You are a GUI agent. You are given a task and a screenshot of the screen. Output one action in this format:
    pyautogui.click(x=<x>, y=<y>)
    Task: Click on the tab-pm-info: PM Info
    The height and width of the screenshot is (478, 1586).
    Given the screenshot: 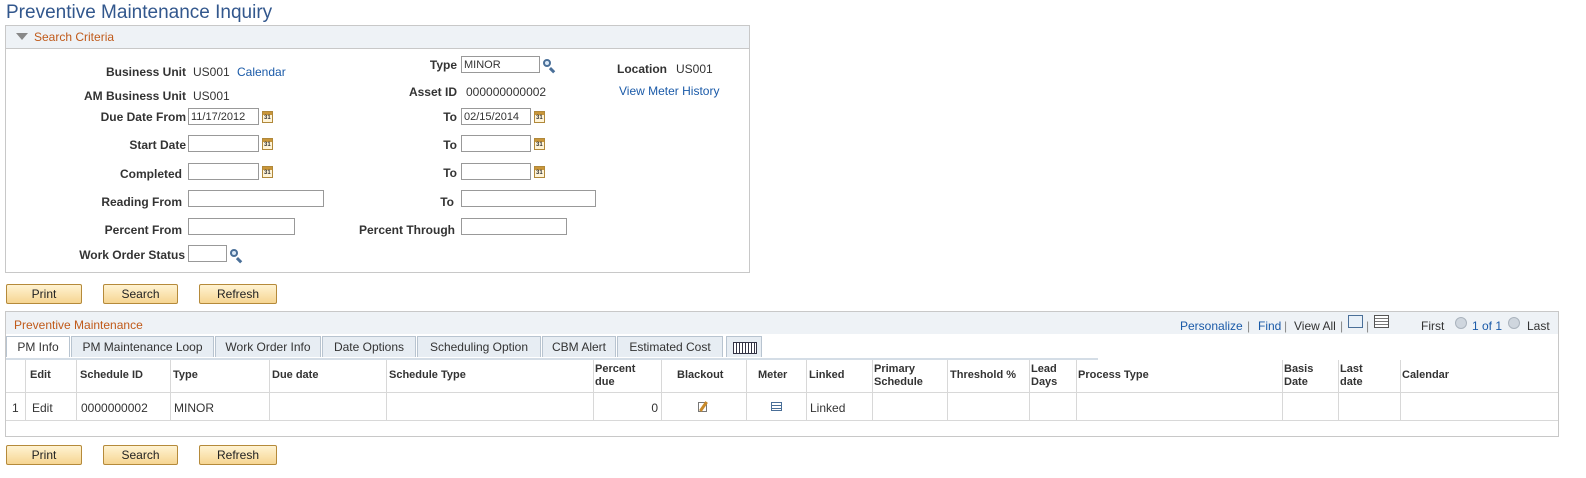 What is the action you would take?
    pyautogui.click(x=38, y=346)
    